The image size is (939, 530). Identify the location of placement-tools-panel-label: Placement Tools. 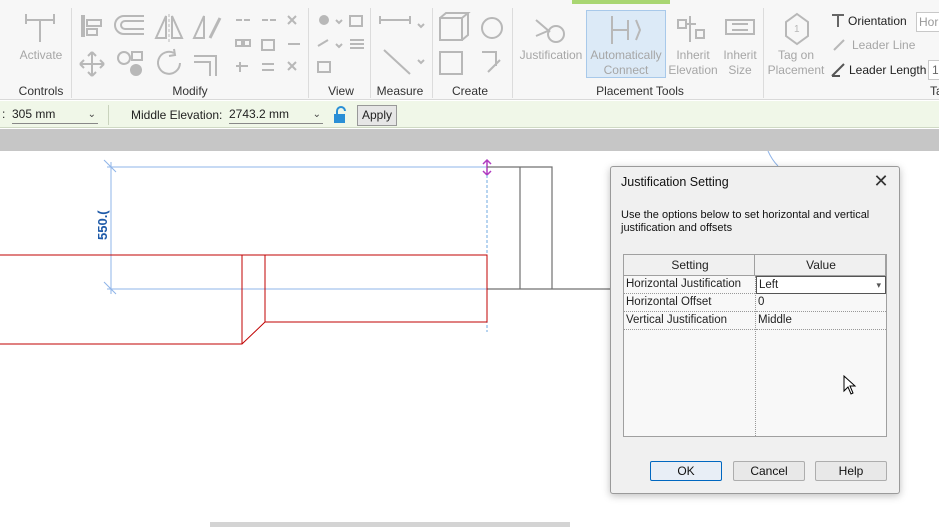
(640, 91).